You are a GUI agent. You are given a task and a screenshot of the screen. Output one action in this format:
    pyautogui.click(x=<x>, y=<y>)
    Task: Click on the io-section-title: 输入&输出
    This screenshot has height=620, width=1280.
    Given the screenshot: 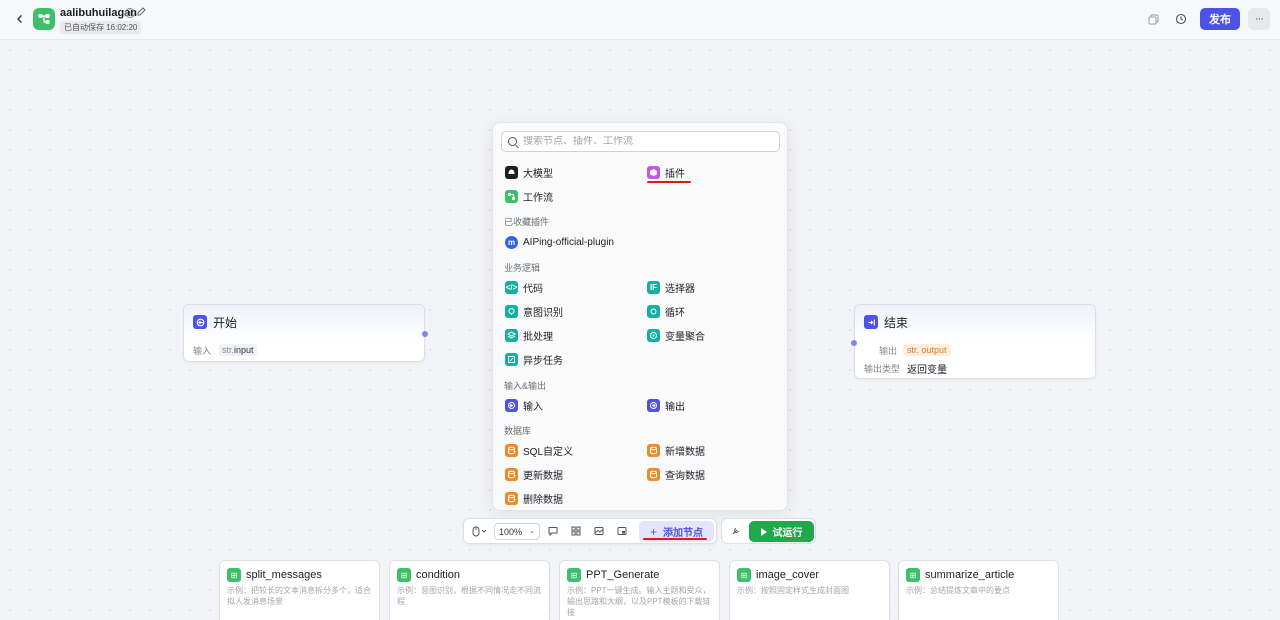 What is the action you would take?
    pyautogui.click(x=525, y=386)
    